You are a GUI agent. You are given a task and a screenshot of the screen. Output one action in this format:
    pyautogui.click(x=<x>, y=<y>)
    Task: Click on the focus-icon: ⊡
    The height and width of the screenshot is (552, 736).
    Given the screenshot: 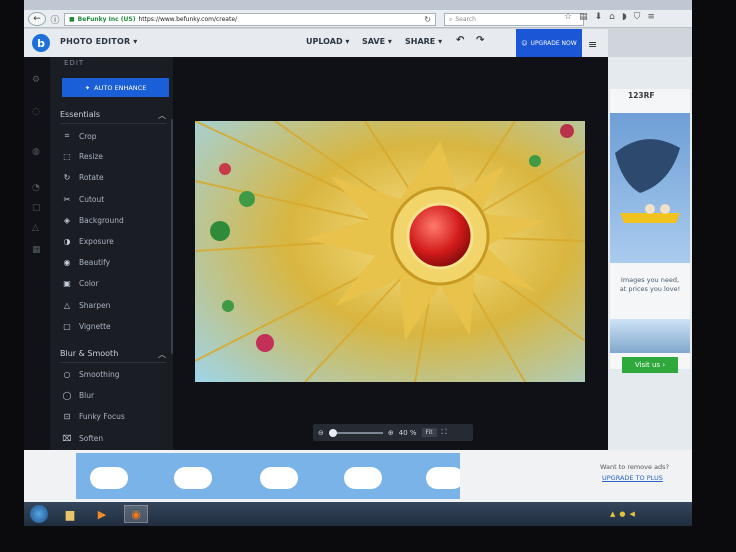 What is the action you would take?
    pyautogui.click(x=67, y=417)
    